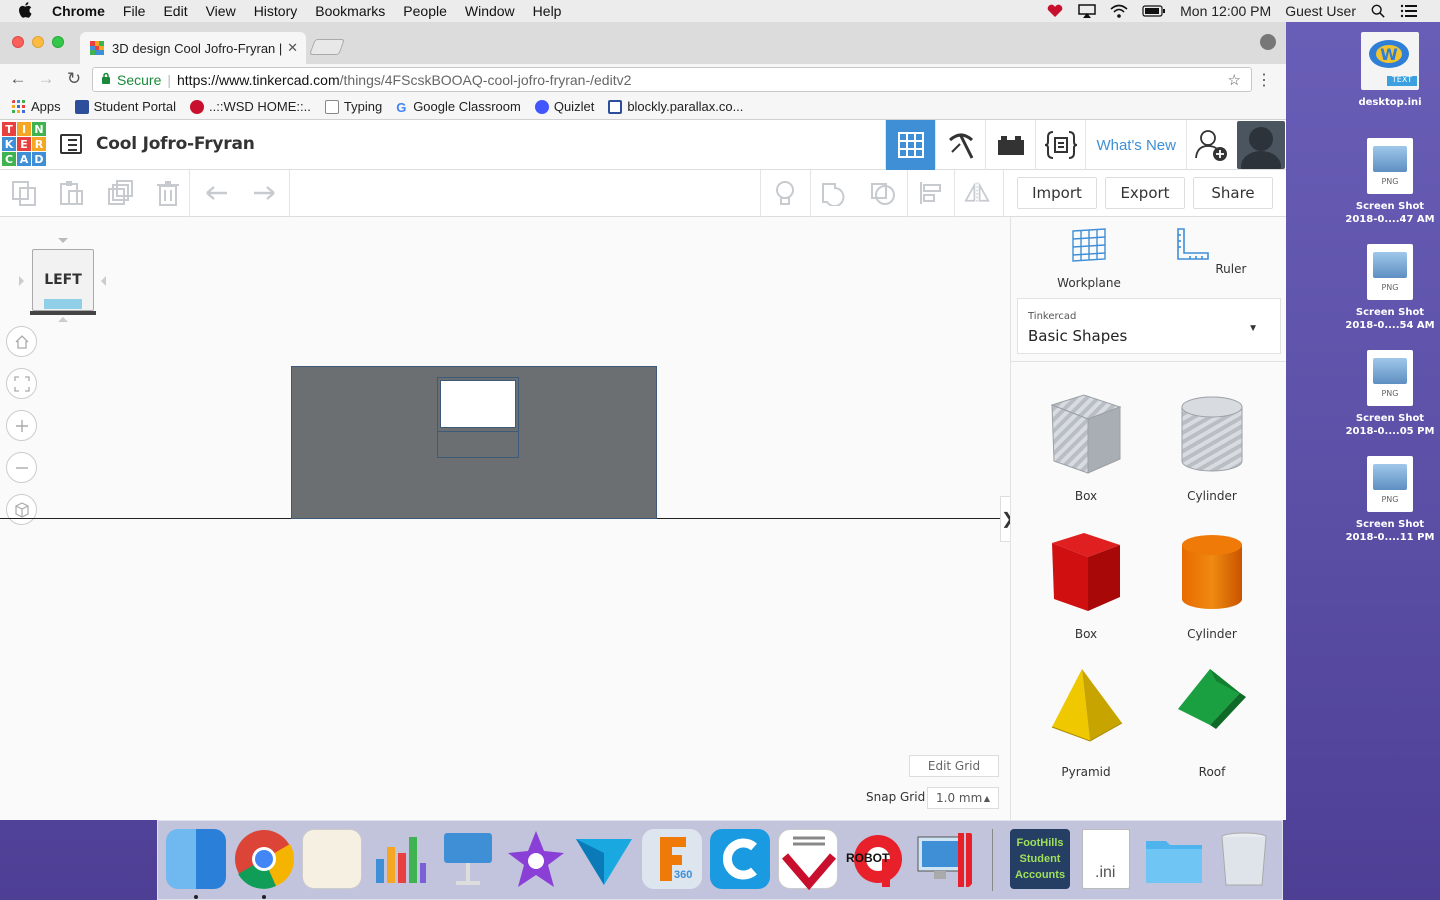 The width and height of the screenshot is (1440, 900). I want to click on tab-close-icon: ✕, so click(292, 48).